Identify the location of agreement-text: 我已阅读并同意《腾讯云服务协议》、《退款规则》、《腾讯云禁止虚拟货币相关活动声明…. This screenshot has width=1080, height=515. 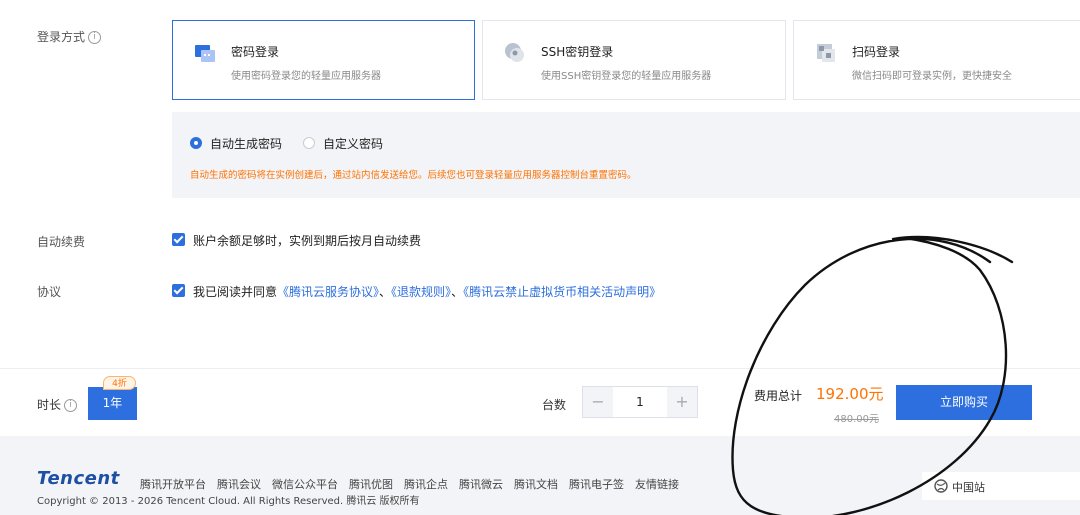
(427, 291).